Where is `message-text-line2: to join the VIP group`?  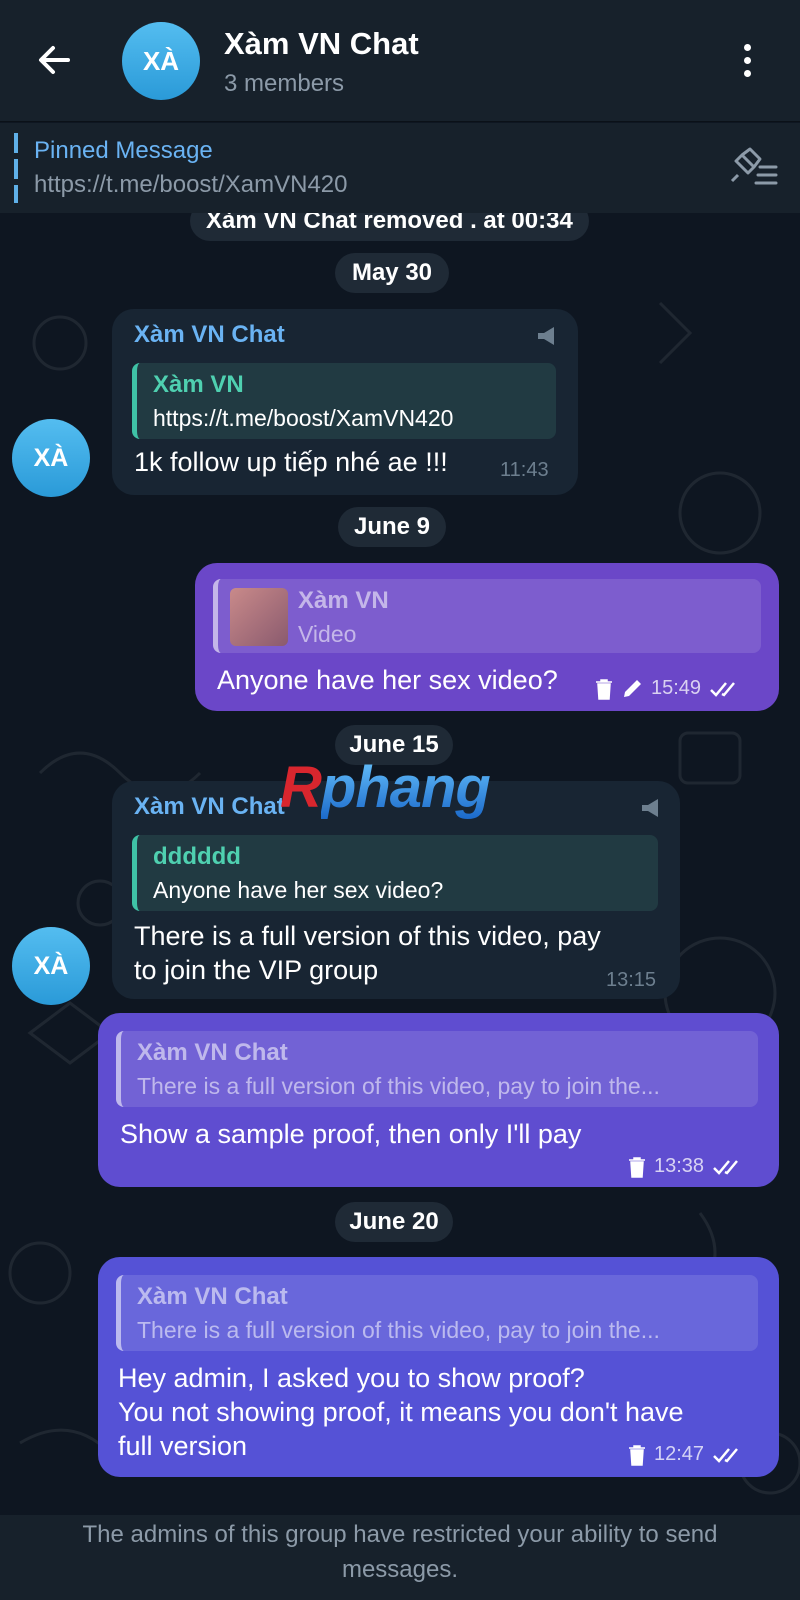
message-text-line2: to join the VIP group is located at coordinates (256, 970).